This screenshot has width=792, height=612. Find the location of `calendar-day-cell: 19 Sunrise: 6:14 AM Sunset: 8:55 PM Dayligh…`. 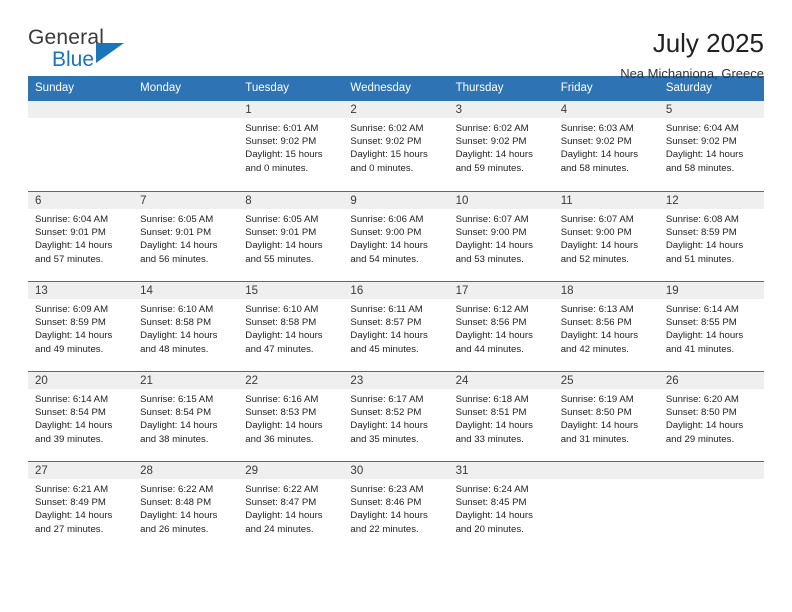

calendar-day-cell: 19 Sunrise: 6:14 AM Sunset: 8:55 PM Dayligh… is located at coordinates (711, 326).